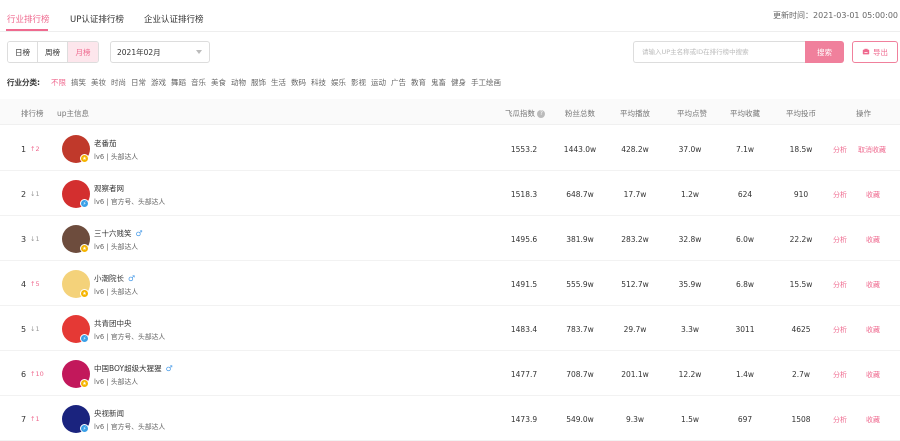  Describe the element at coordinates (358, 82) in the screenshot. I see `category-item: 影视` at that location.